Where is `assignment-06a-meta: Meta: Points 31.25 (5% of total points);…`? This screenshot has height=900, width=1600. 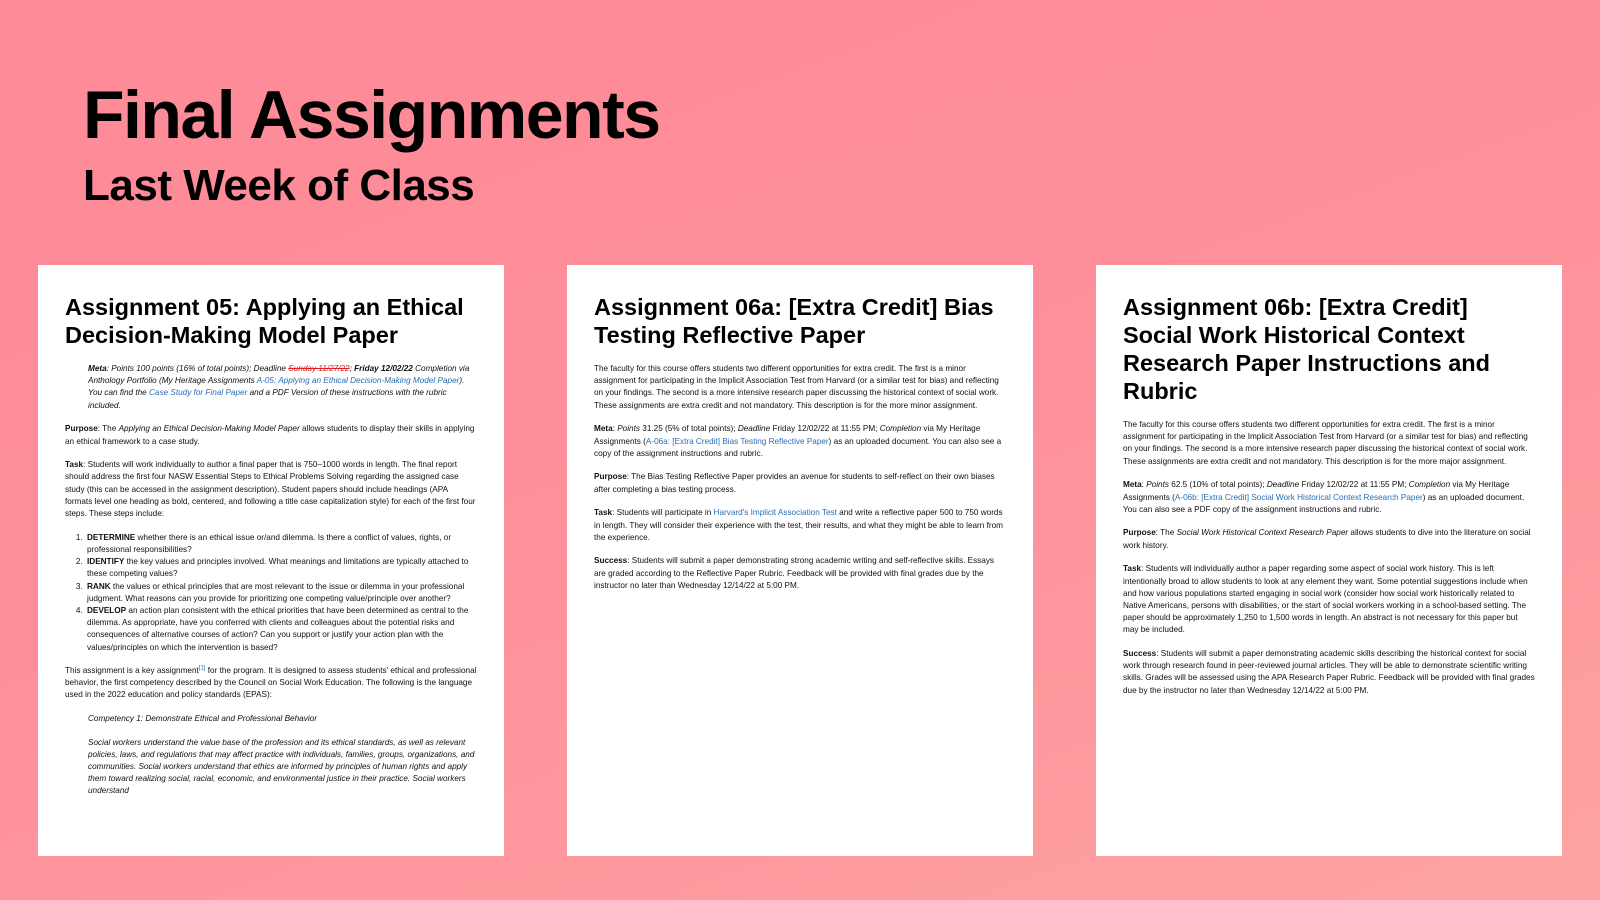 assignment-06a-meta: Meta: Points 31.25 (5% of total points);… is located at coordinates (800, 441).